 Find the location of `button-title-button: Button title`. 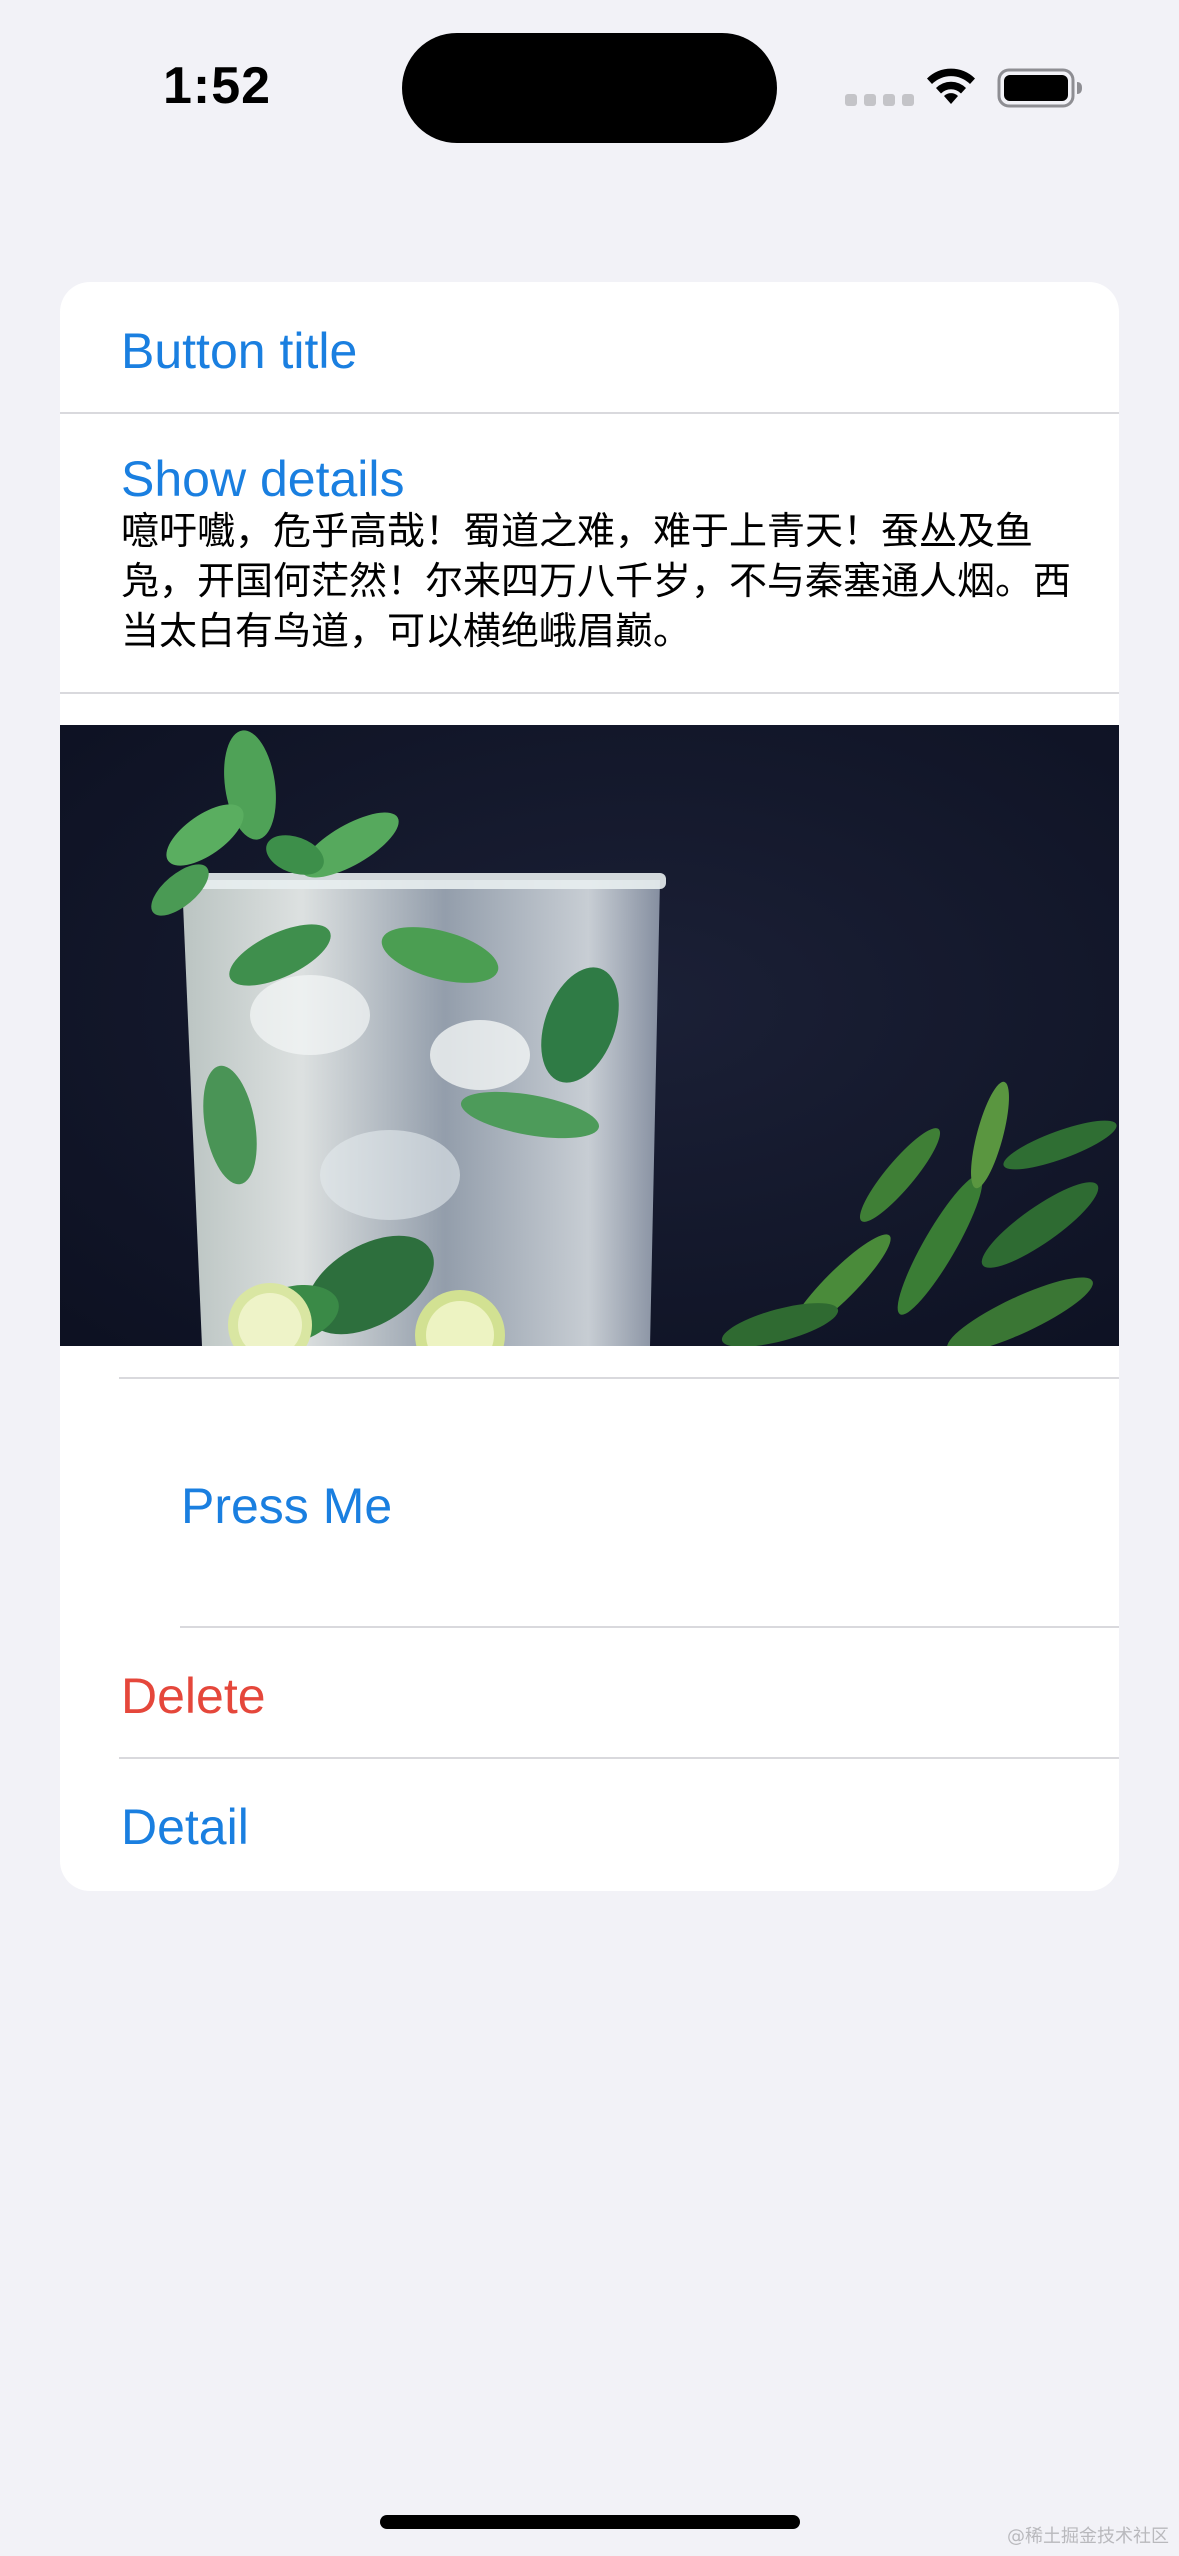

button-title-button: Button title is located at coordinates (239, 351).